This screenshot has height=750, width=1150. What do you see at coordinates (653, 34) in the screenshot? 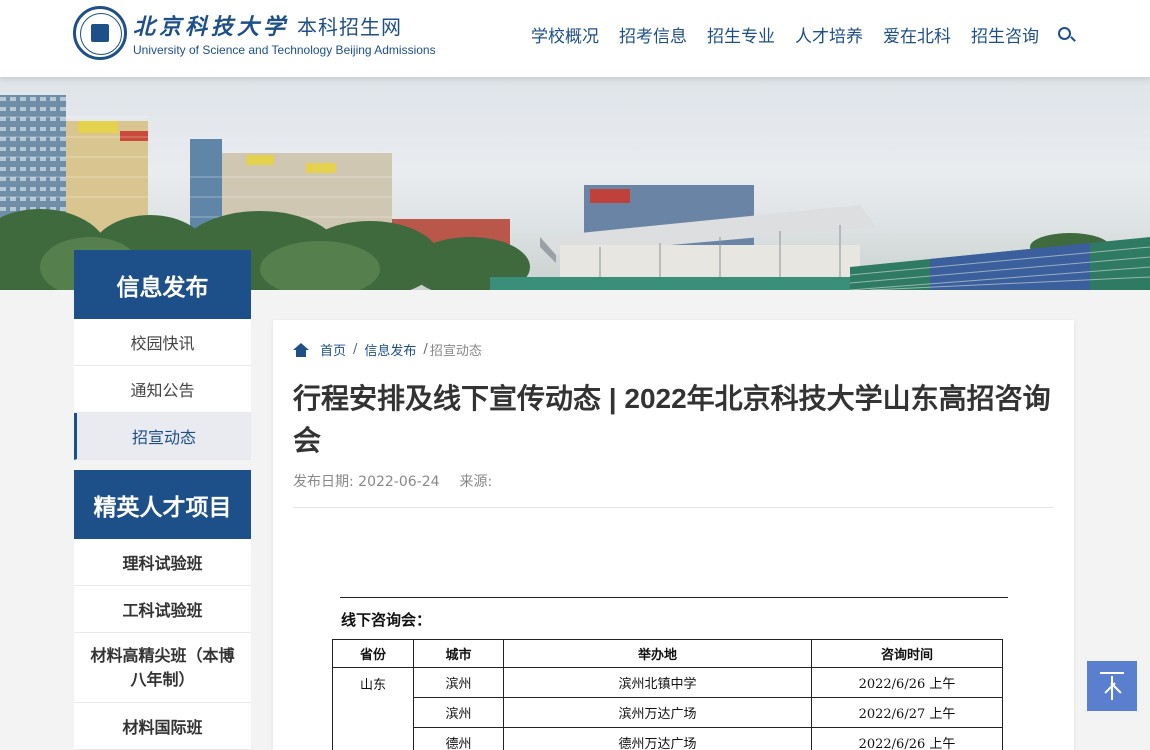
I see `nav-item-exam-info: 招考信息` at bounding box center [653, 34].